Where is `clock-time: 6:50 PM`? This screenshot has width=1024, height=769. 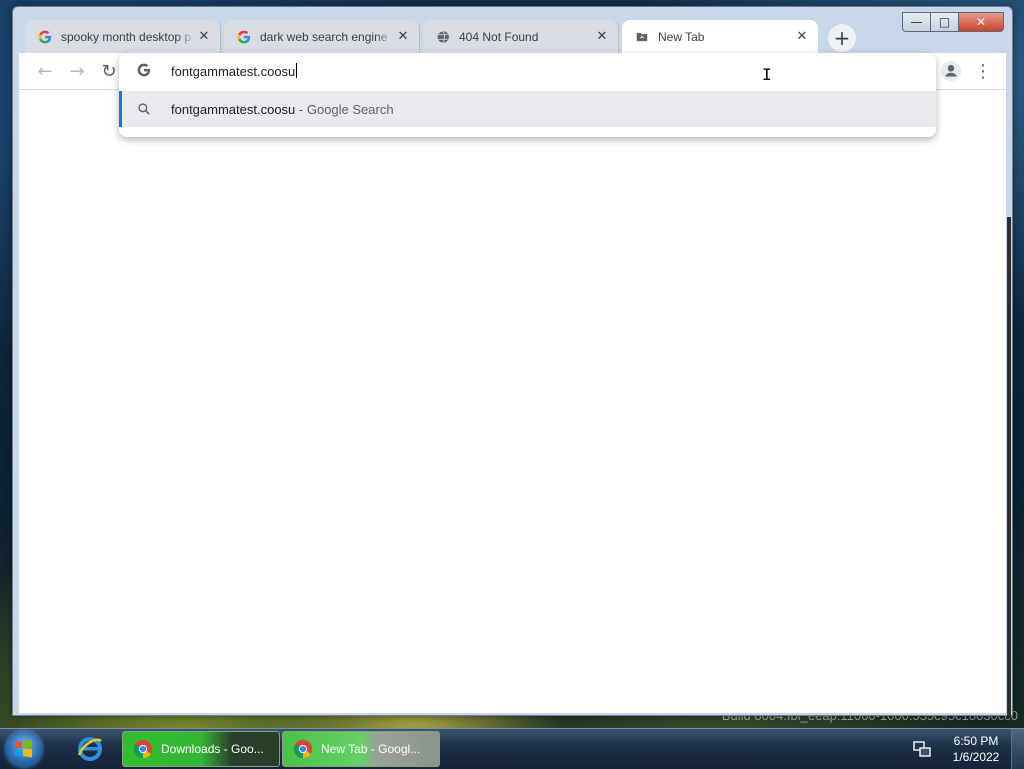
clock-time: 6:50 PM is located at coordinates (976, 741).